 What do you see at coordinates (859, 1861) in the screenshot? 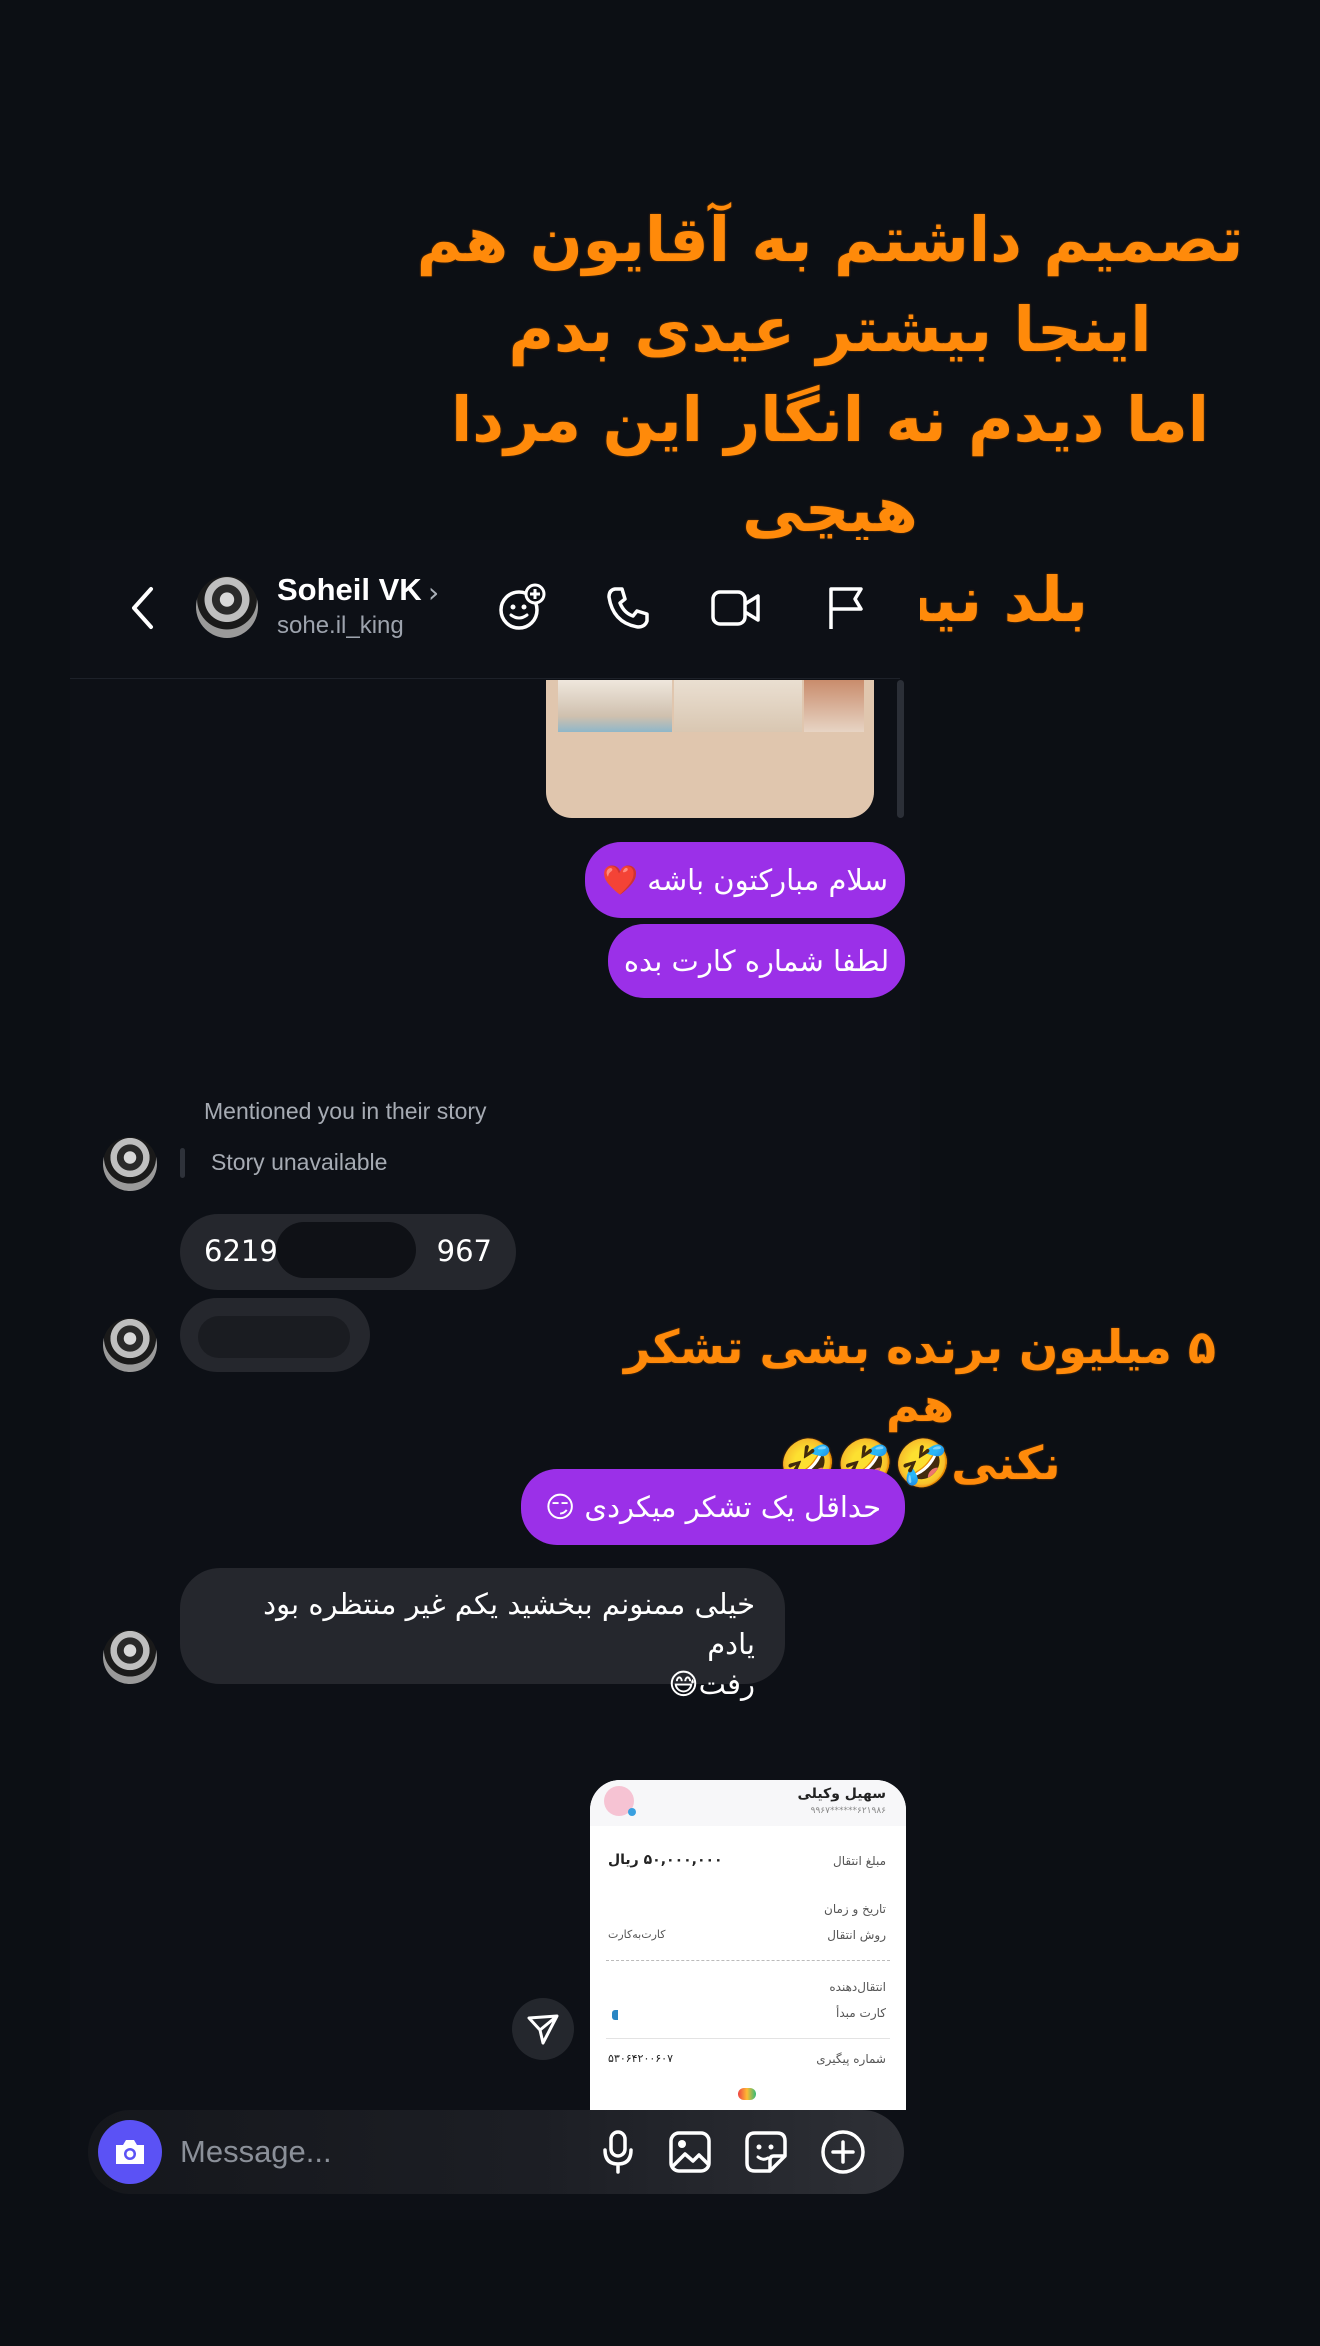
I see `amount-label: مبلغ انتقال` at bounding box center [859, 1861].